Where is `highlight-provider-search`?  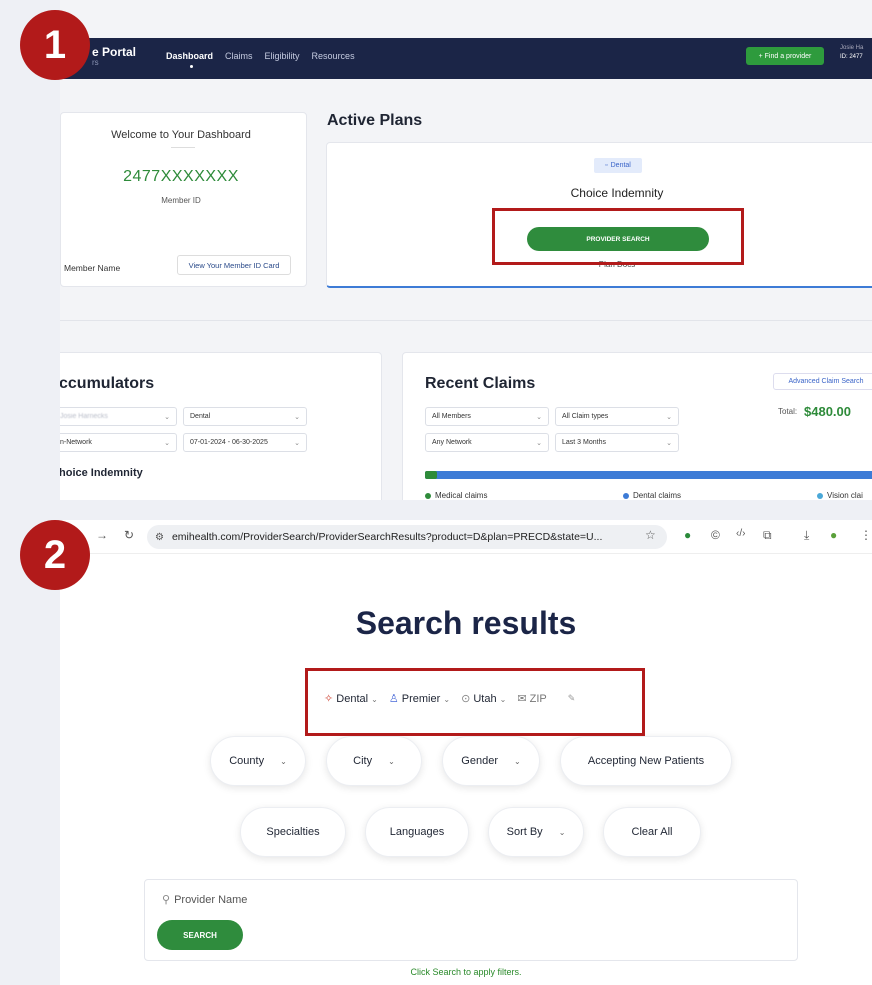 highlight-provider-search is located at coordinates (618, 236).